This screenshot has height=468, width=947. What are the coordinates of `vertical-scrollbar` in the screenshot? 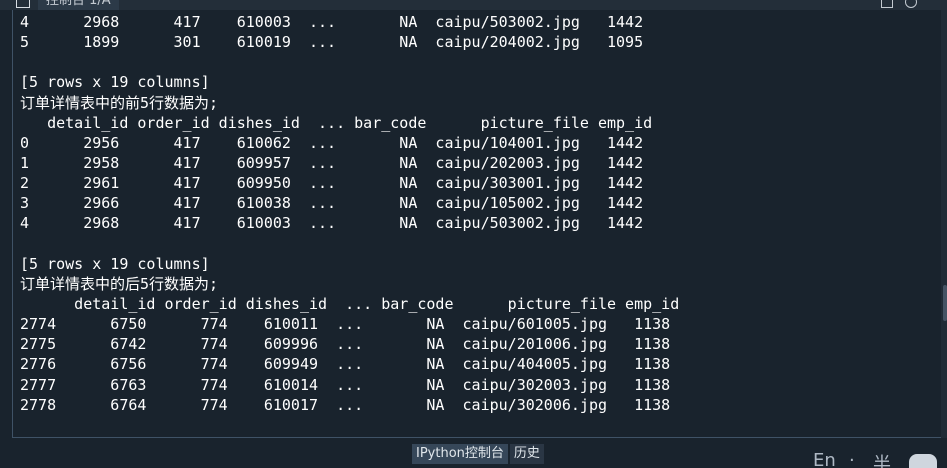 It's located at (944, 224).